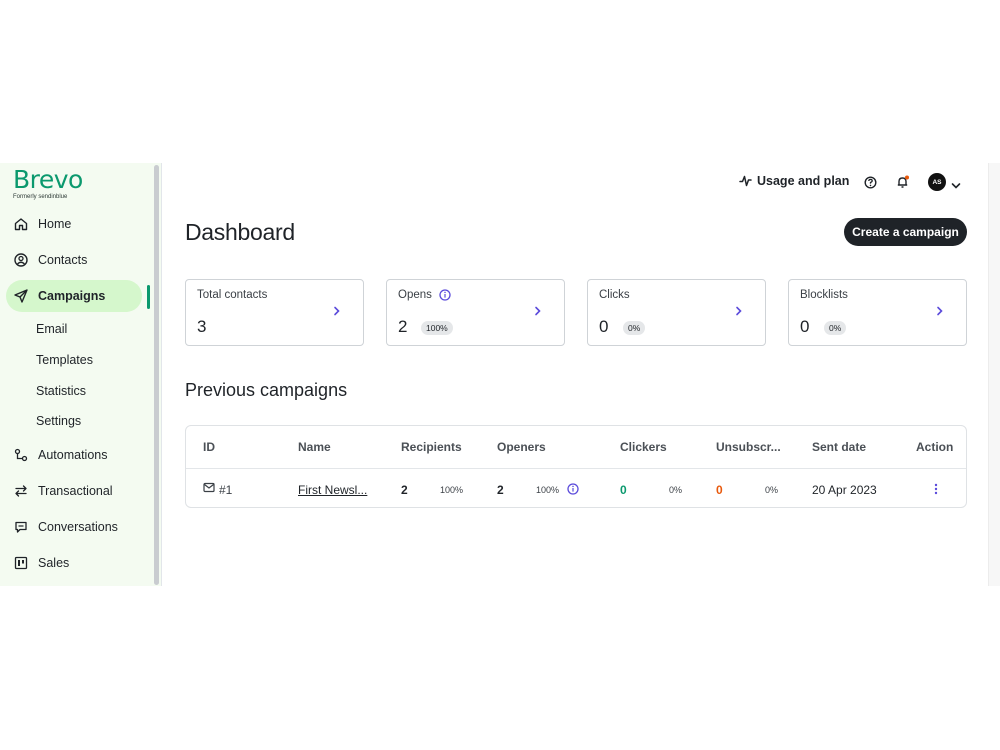 This screenshot has height=750, width=1000. I want to click on stat-card-clicks: Clicks 0 0%, so click(676, 312).